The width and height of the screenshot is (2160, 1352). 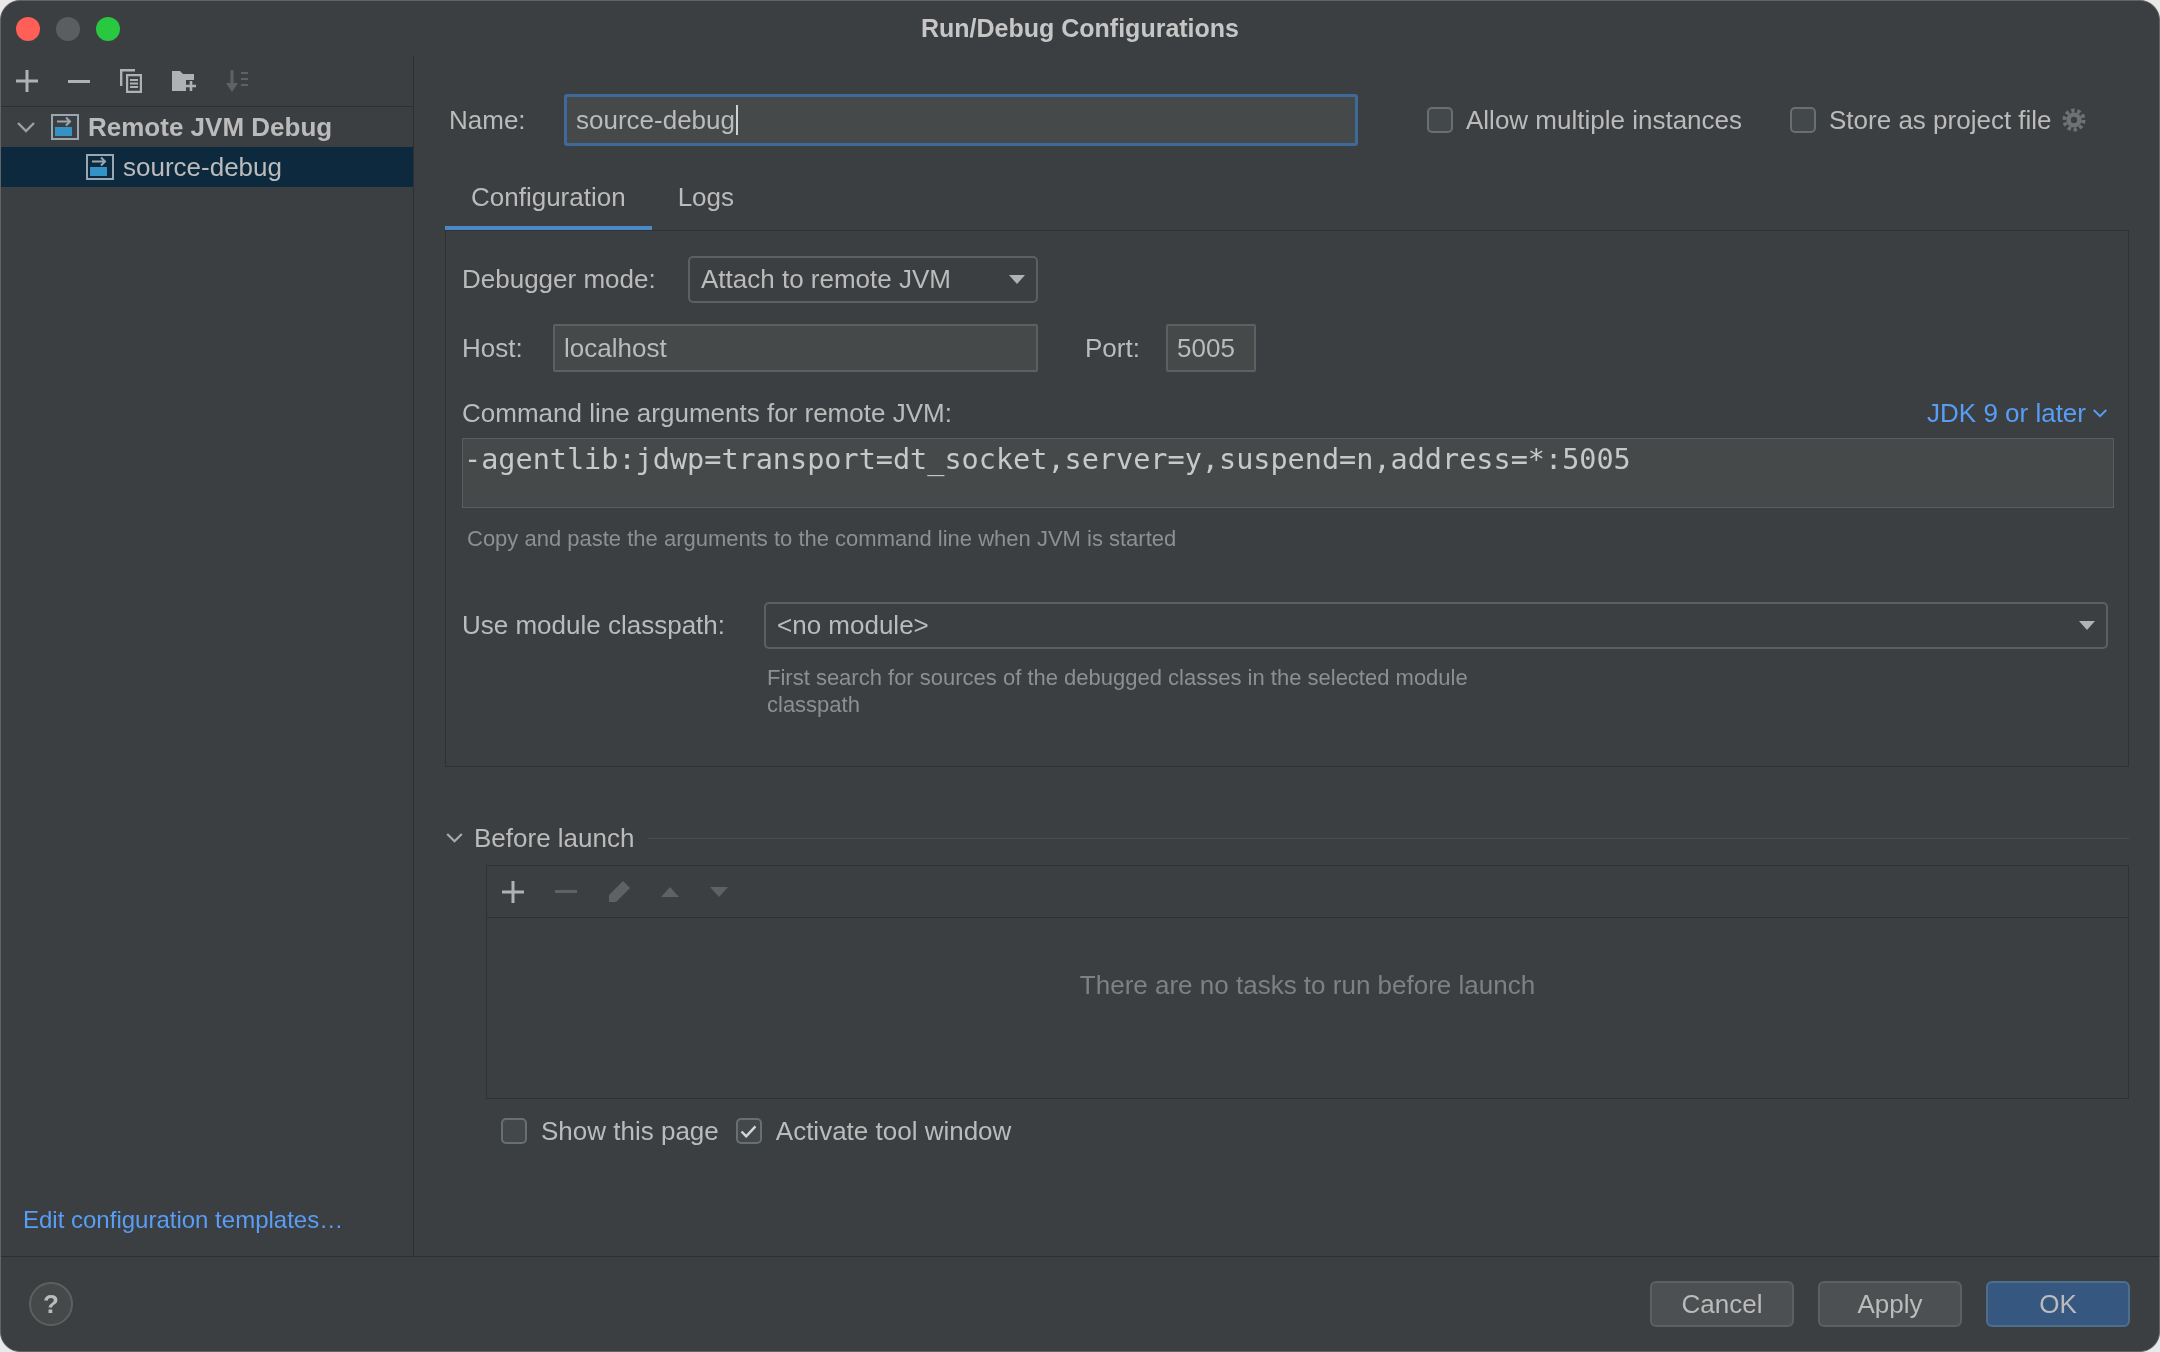 I want to click on tree-item: Remote JVM Debug, so click(x=207, y=127).